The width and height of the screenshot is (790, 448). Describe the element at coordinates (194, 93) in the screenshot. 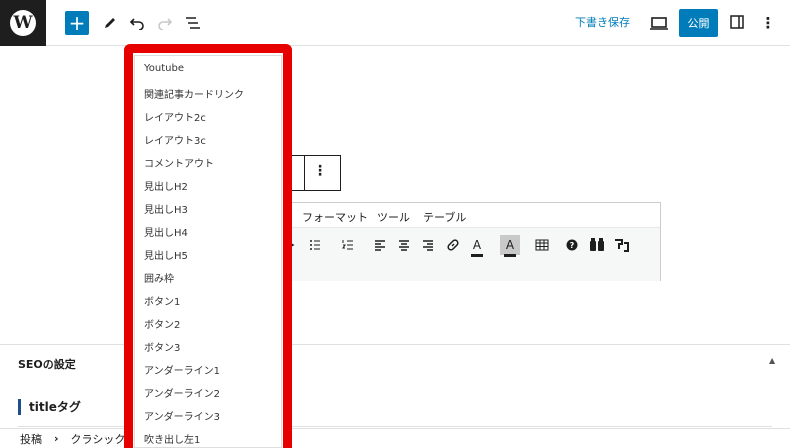

I see `dropdown-item-related-link: 関連記事カードリンク` at that location.